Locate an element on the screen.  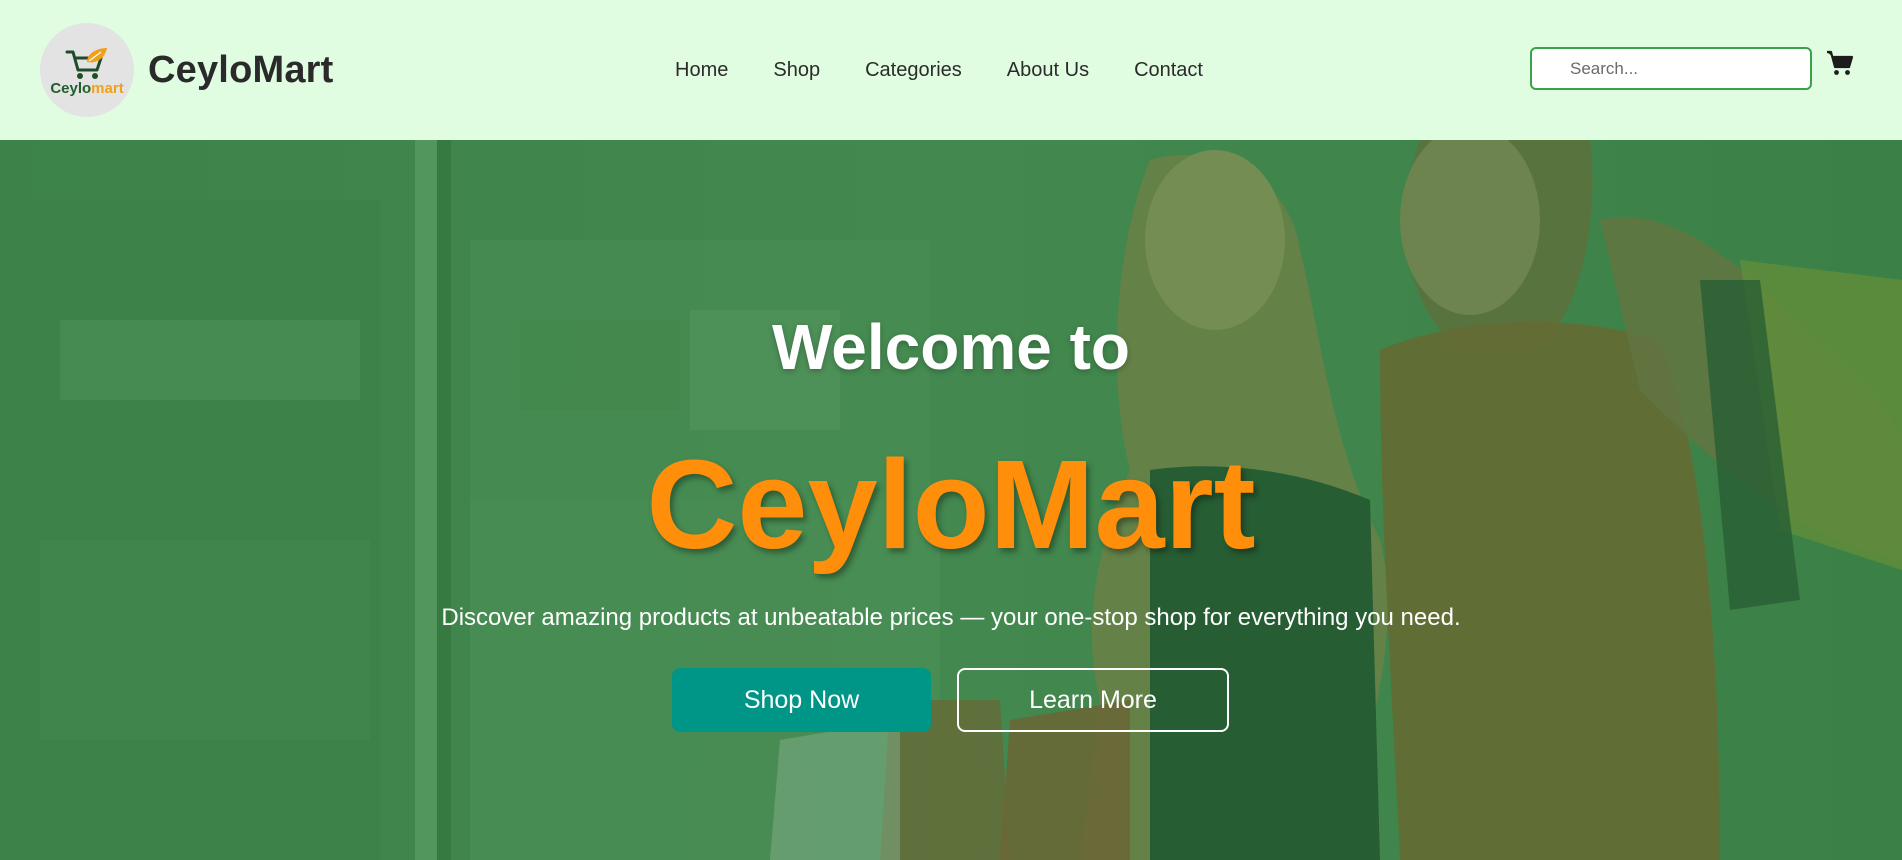
nav-item-categories: Categories is located at coordinates (913, 70).